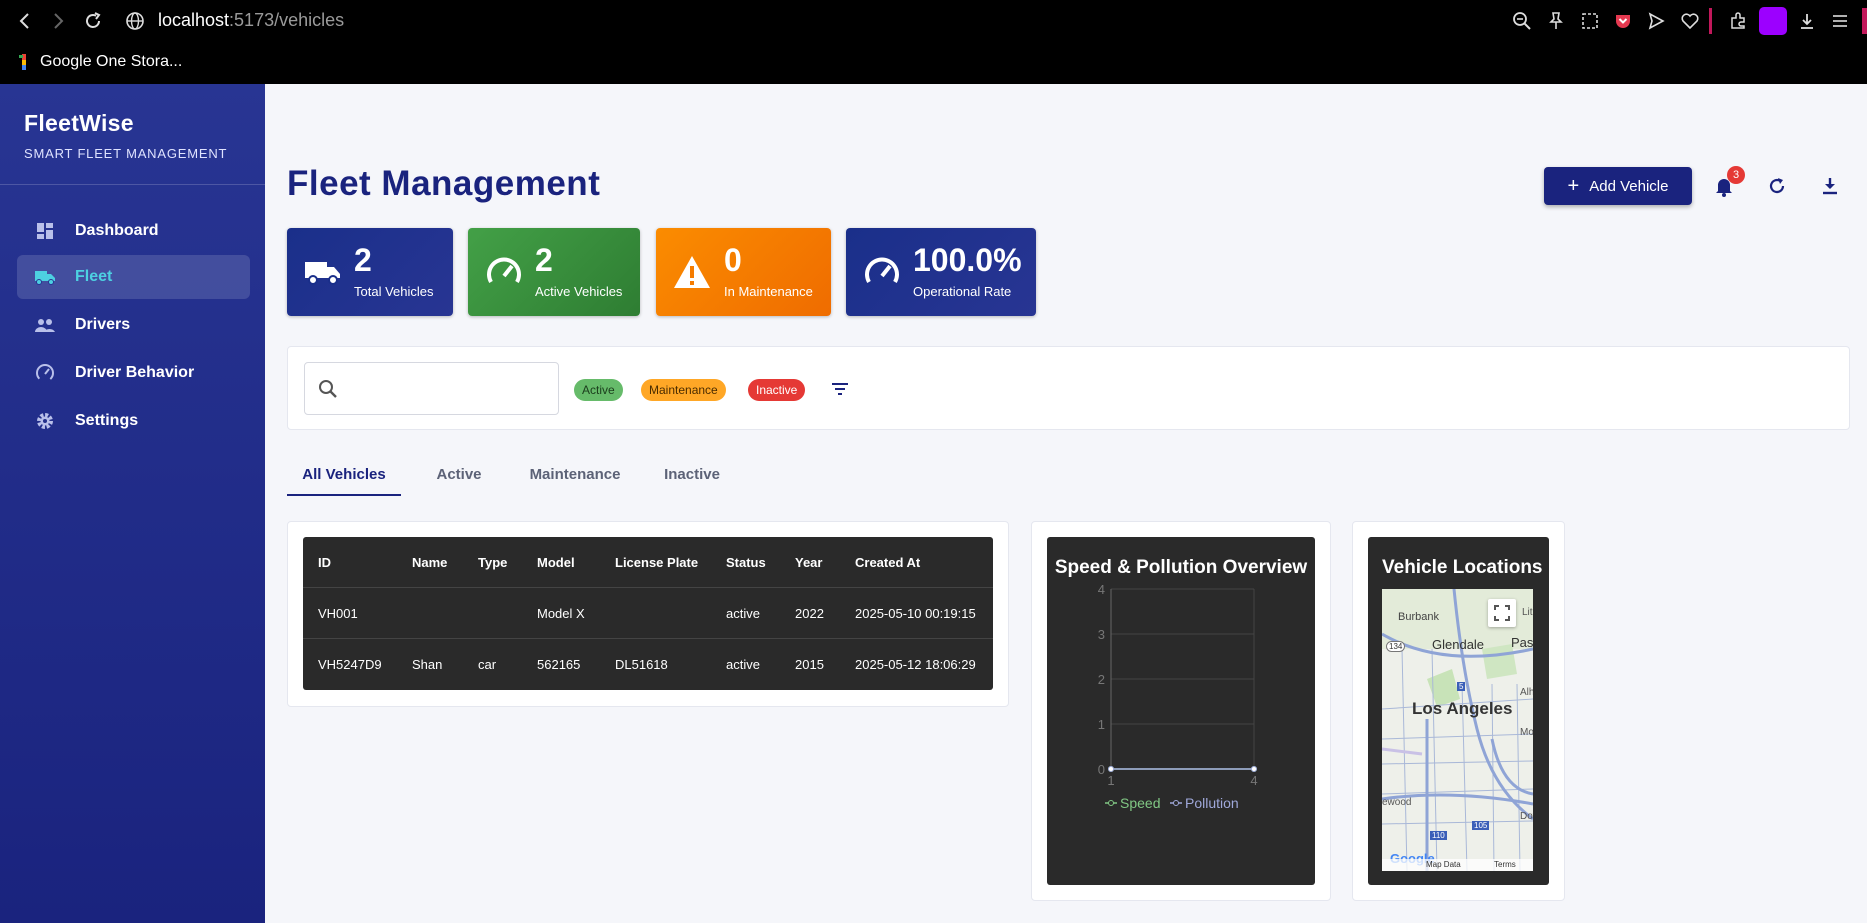  I want to click on x-tick-label: 1, so click(1110, 780).